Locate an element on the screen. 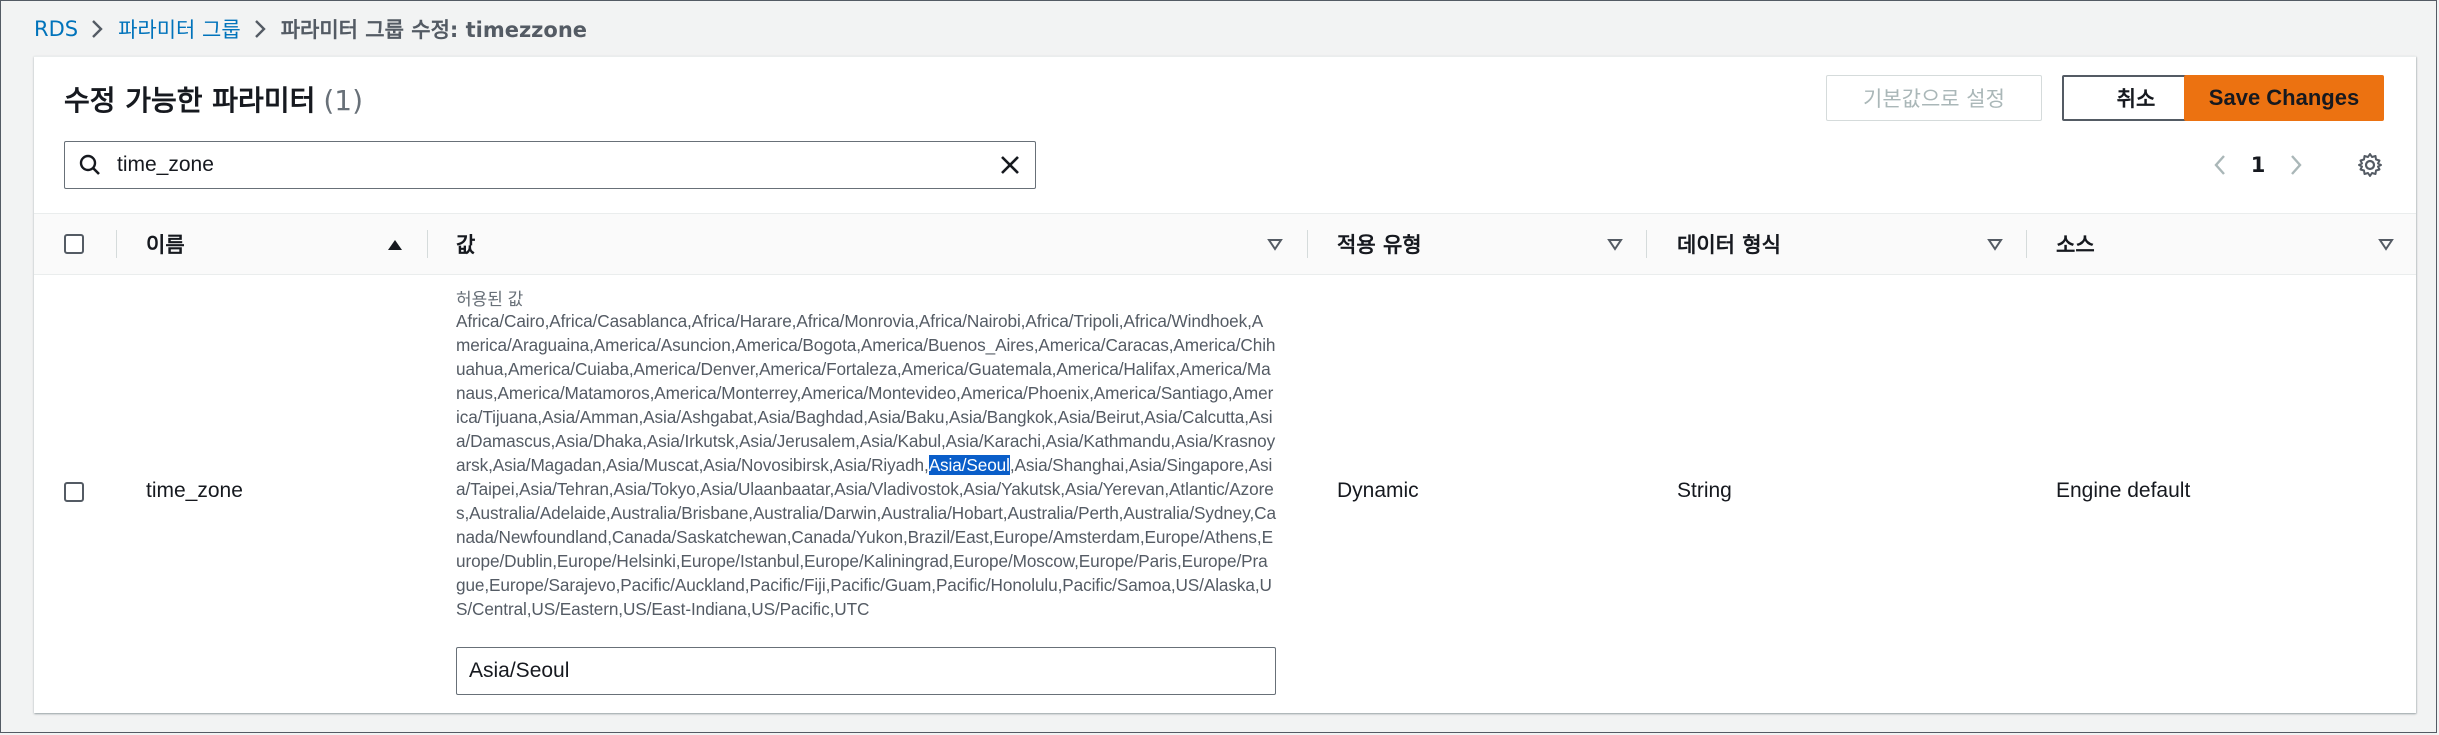 This screenshot has width=2439, height=735. gear-icon is located at coordinates (2370, 165).